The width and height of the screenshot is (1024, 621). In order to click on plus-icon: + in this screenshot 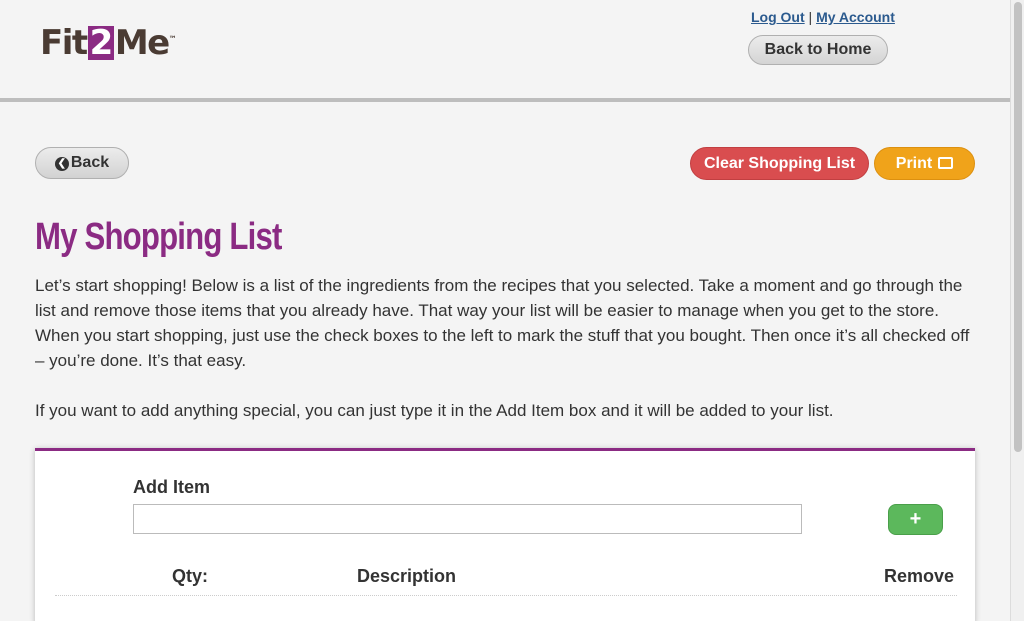, I will do `click(915, 519)`.